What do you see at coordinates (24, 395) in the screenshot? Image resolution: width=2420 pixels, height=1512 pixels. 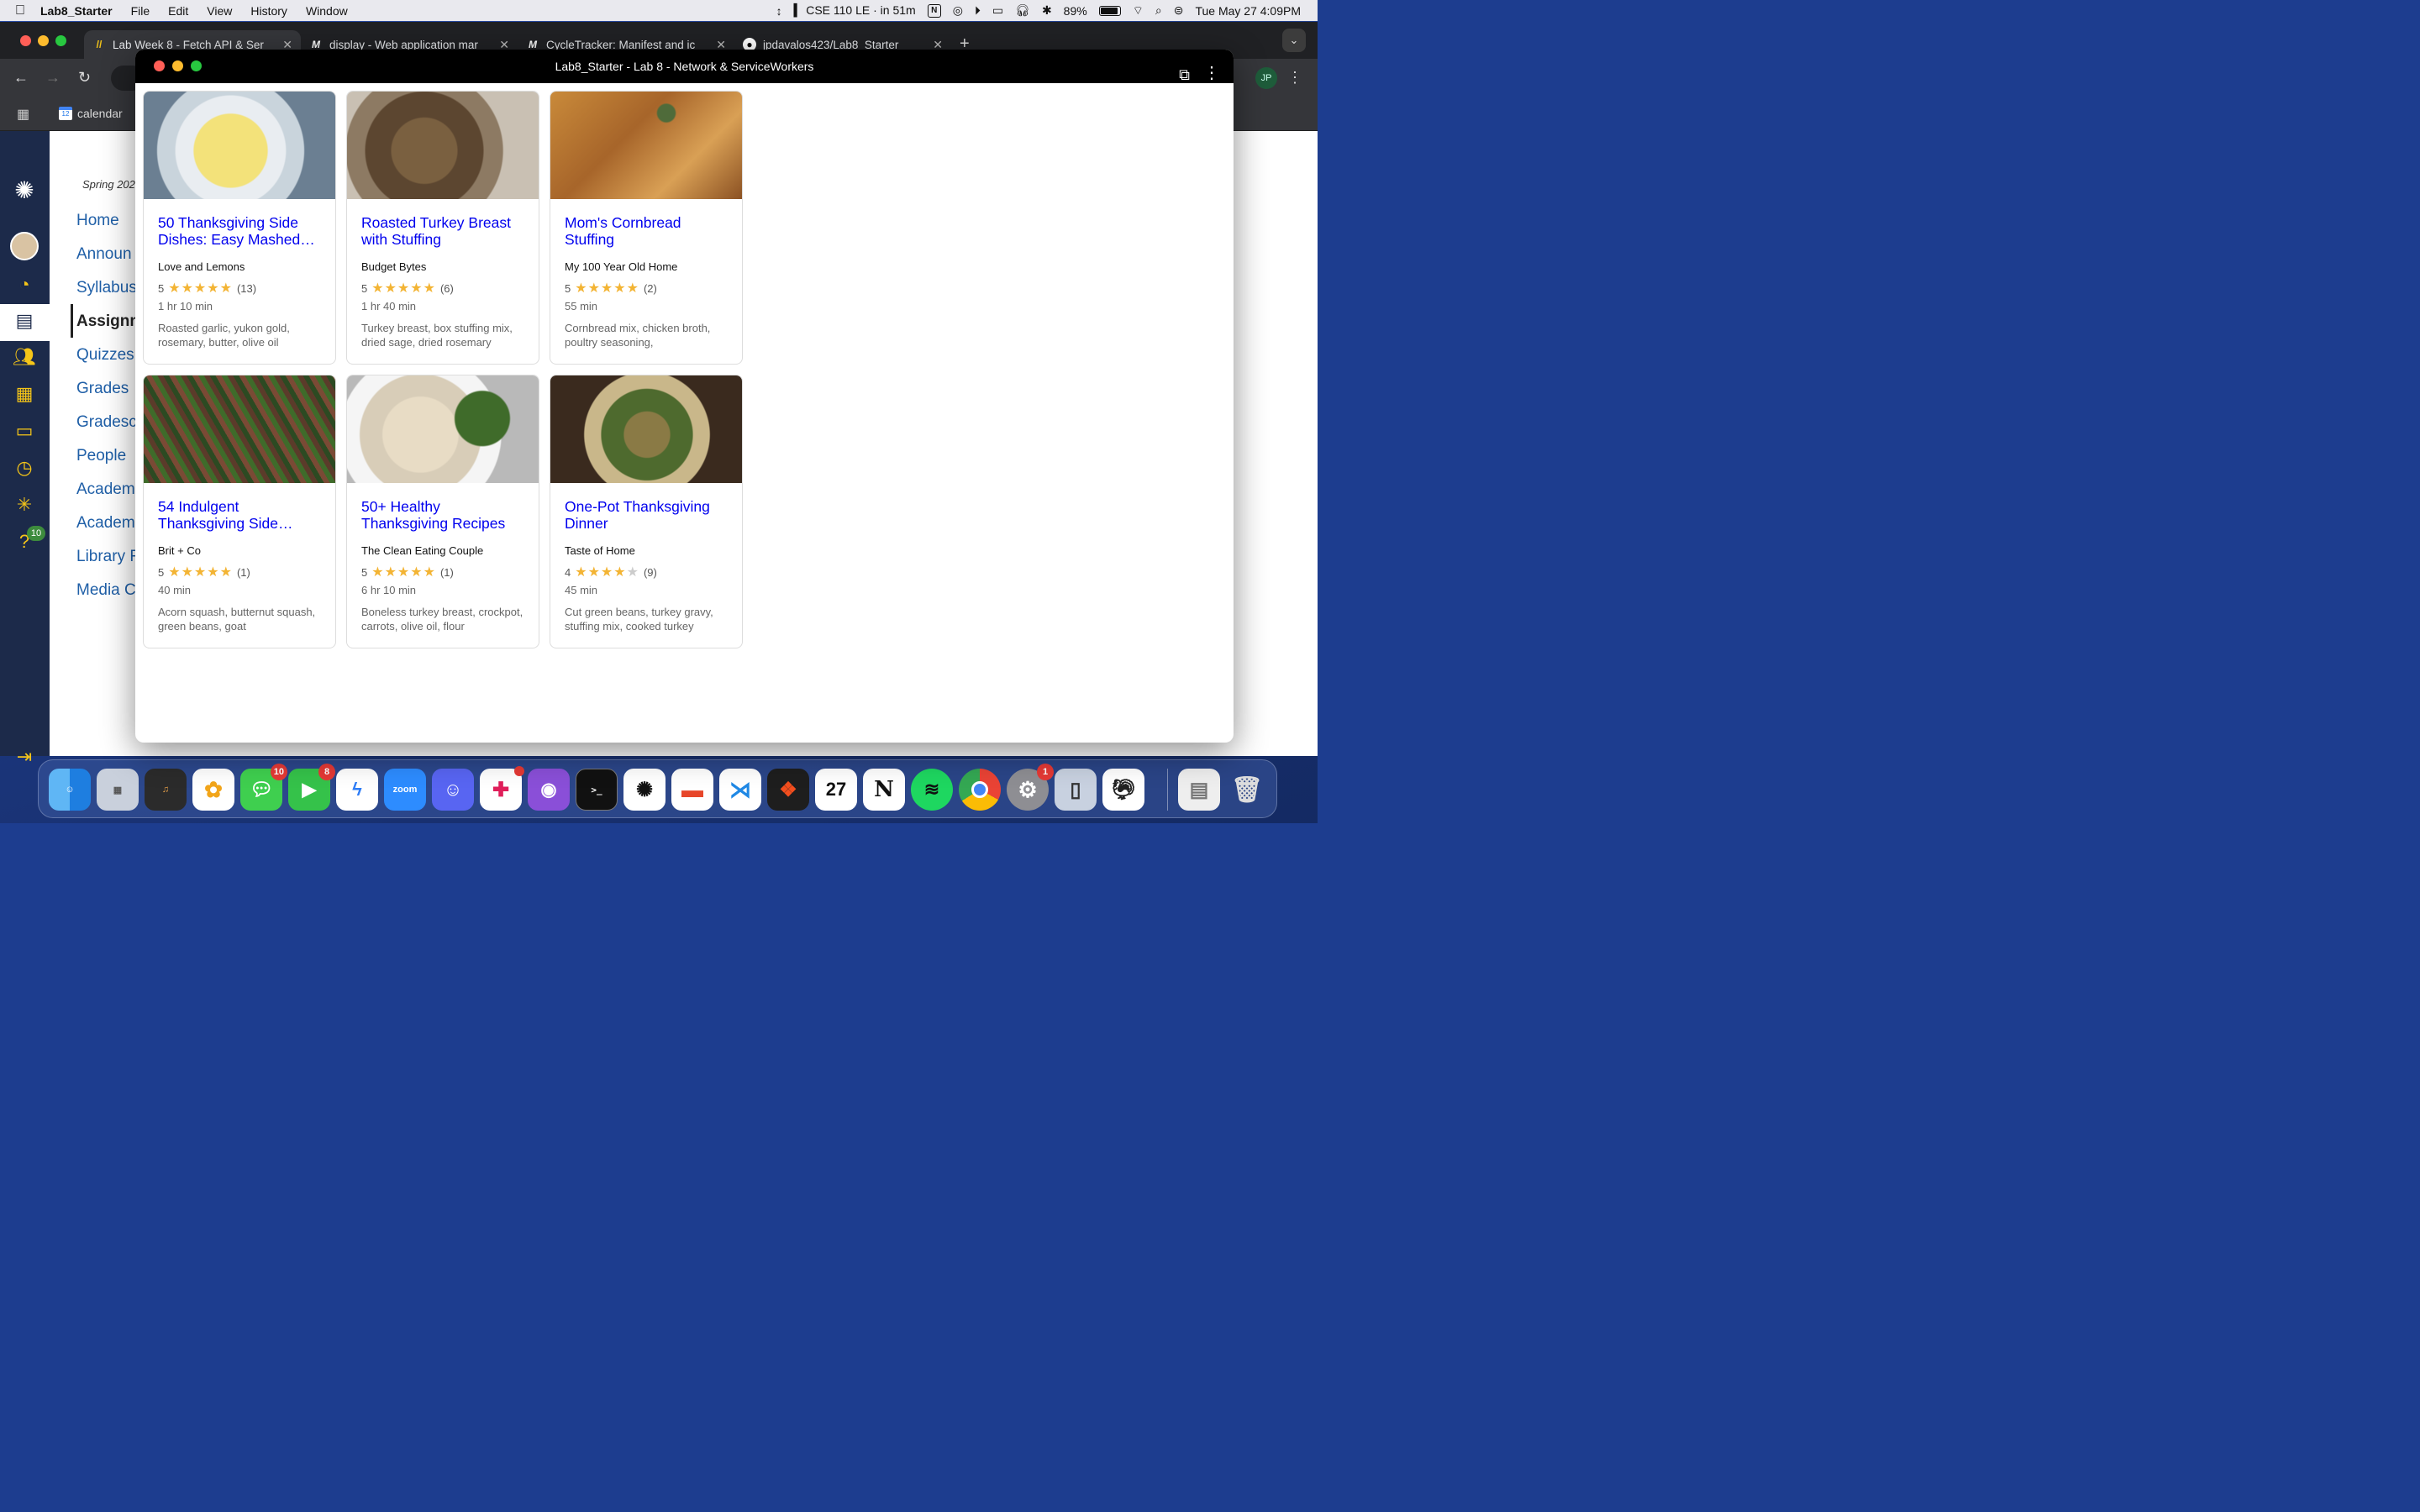 I see `calendar-icon: ▦` at bounding box center [24, 395].